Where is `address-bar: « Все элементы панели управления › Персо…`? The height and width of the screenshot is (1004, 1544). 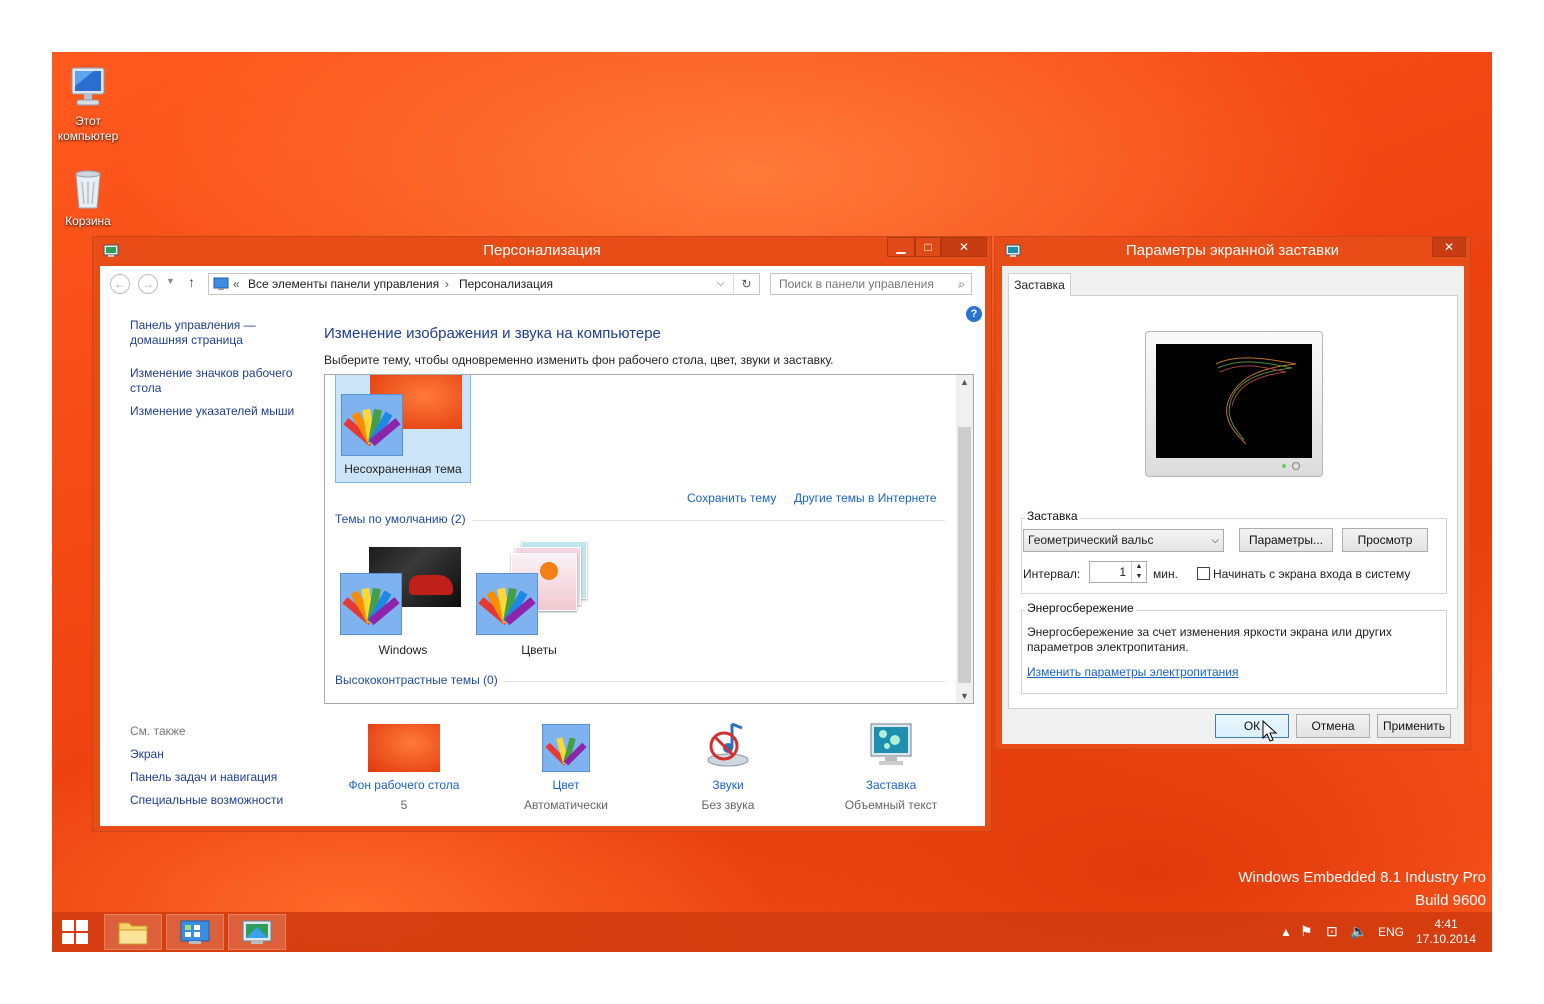 address-bar: « Все элементы панели управления › Персо… is located at coordinates (484, 284).